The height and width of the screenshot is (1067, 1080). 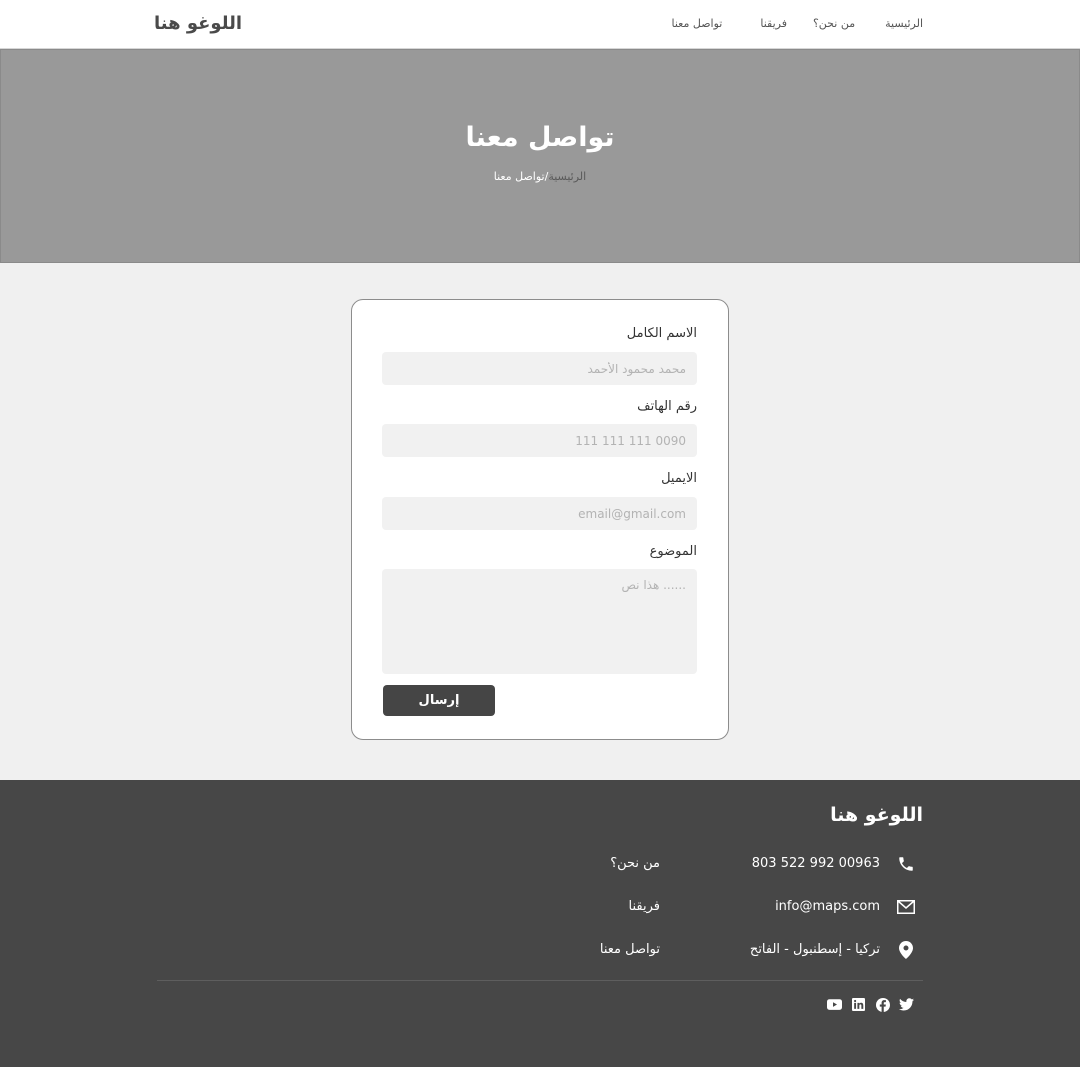 What do you see at coordinates (870, 1004) in the screenshot?
I see `social-links` at bounding box center [870, 1004].